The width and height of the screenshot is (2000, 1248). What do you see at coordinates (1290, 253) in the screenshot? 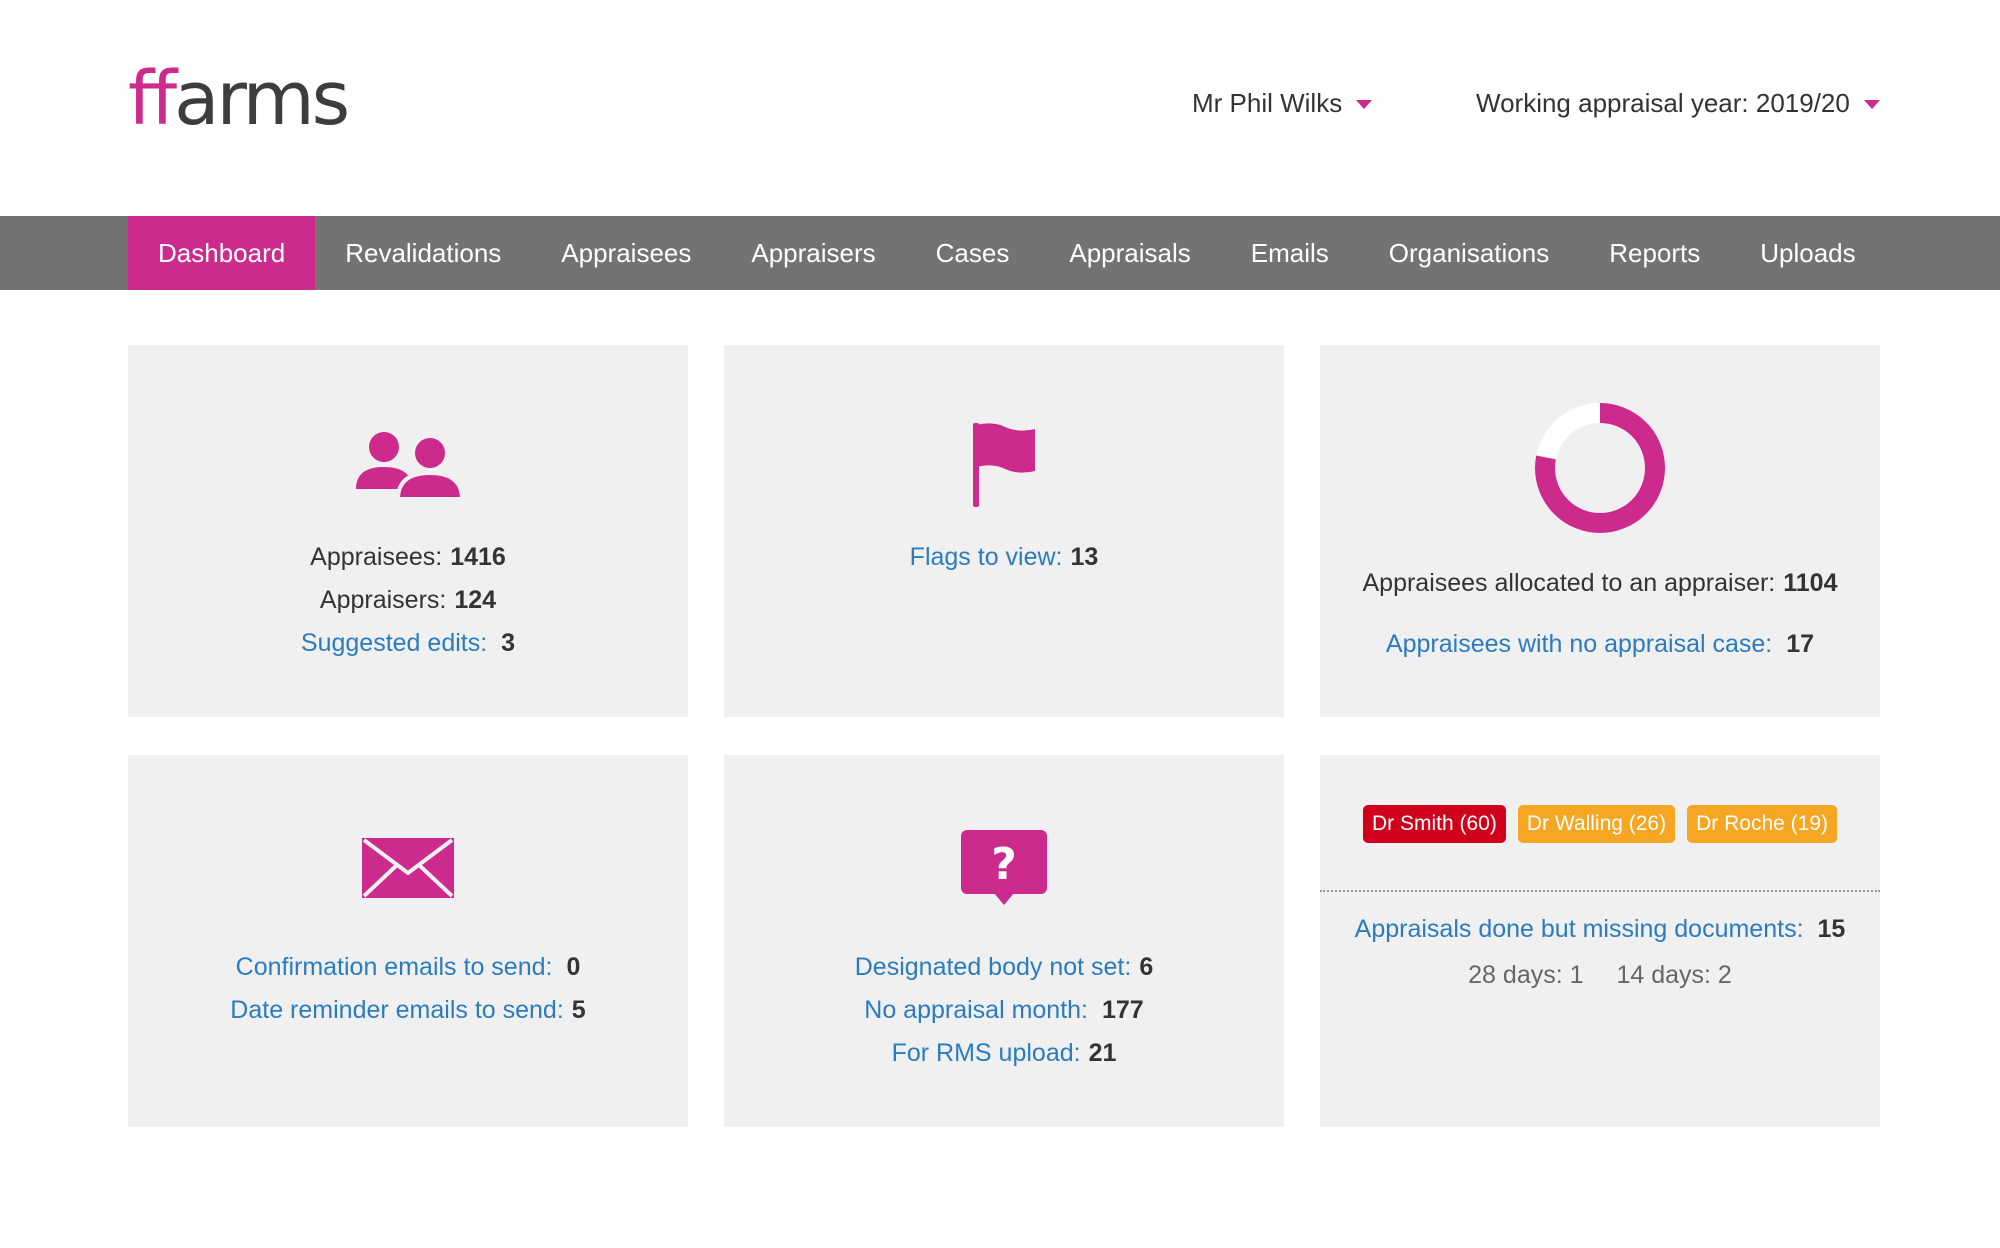
I see `nav-emails: Emails` at bounding box center [1290, 253].